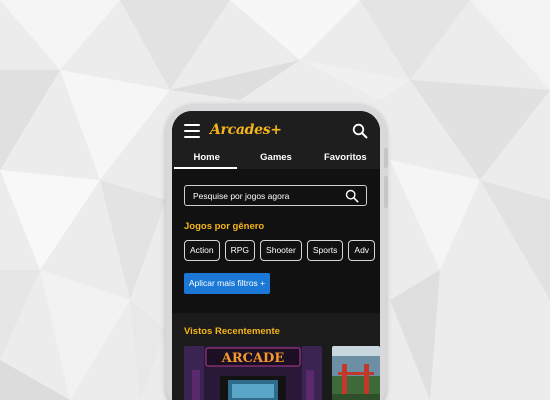 This screenshot has width=550, height=400. Describe the element at coordinates (240, 250) in the screenshot. I see `genre-chip-rpg: RPG` at that location.